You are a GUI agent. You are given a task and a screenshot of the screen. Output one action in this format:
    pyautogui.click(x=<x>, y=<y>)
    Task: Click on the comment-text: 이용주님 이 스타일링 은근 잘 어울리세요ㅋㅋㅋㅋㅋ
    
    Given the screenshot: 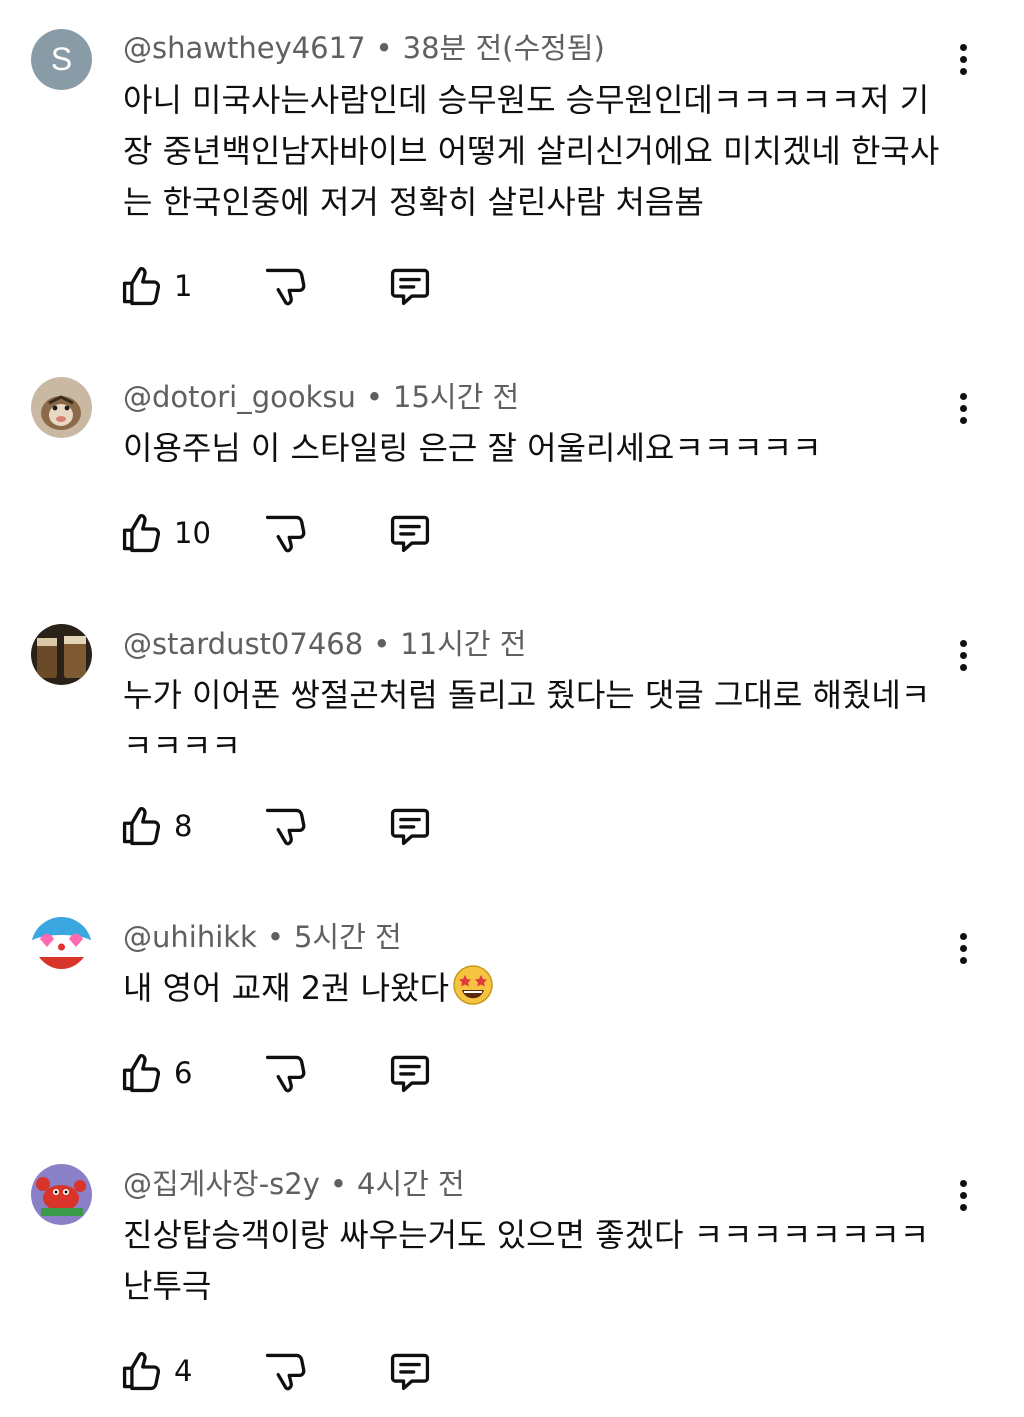 What is the action you would take?
    pyautogui.click(x=472, y=448)
    